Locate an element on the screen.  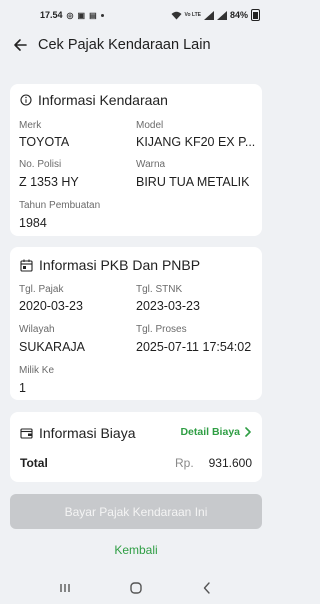
no-polisi-label: No. Polisi is located at coordinates (40, 164).